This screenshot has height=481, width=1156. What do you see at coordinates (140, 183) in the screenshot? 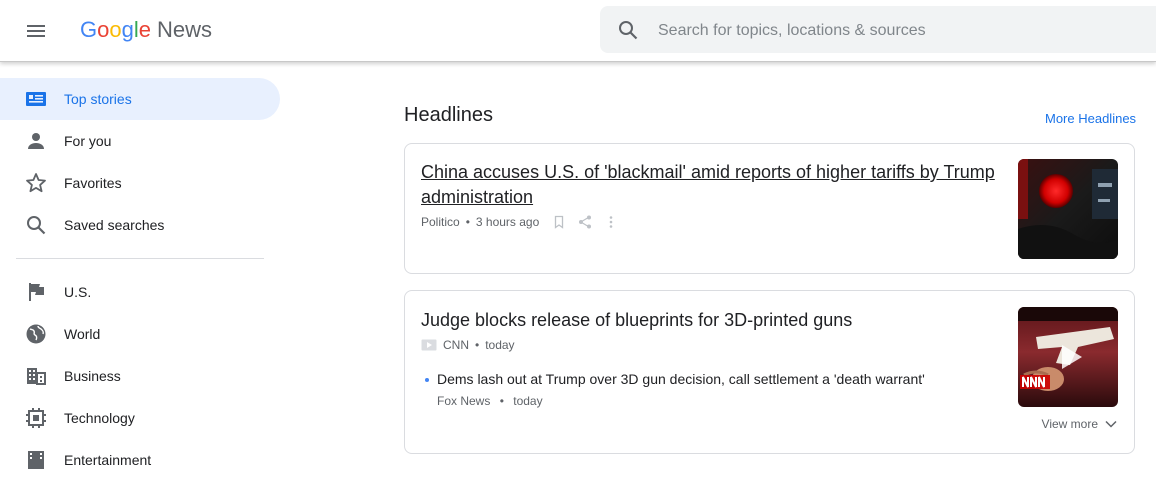
I see `sidebar-item-favorites: Favorites` at bounding box center [140, 183].